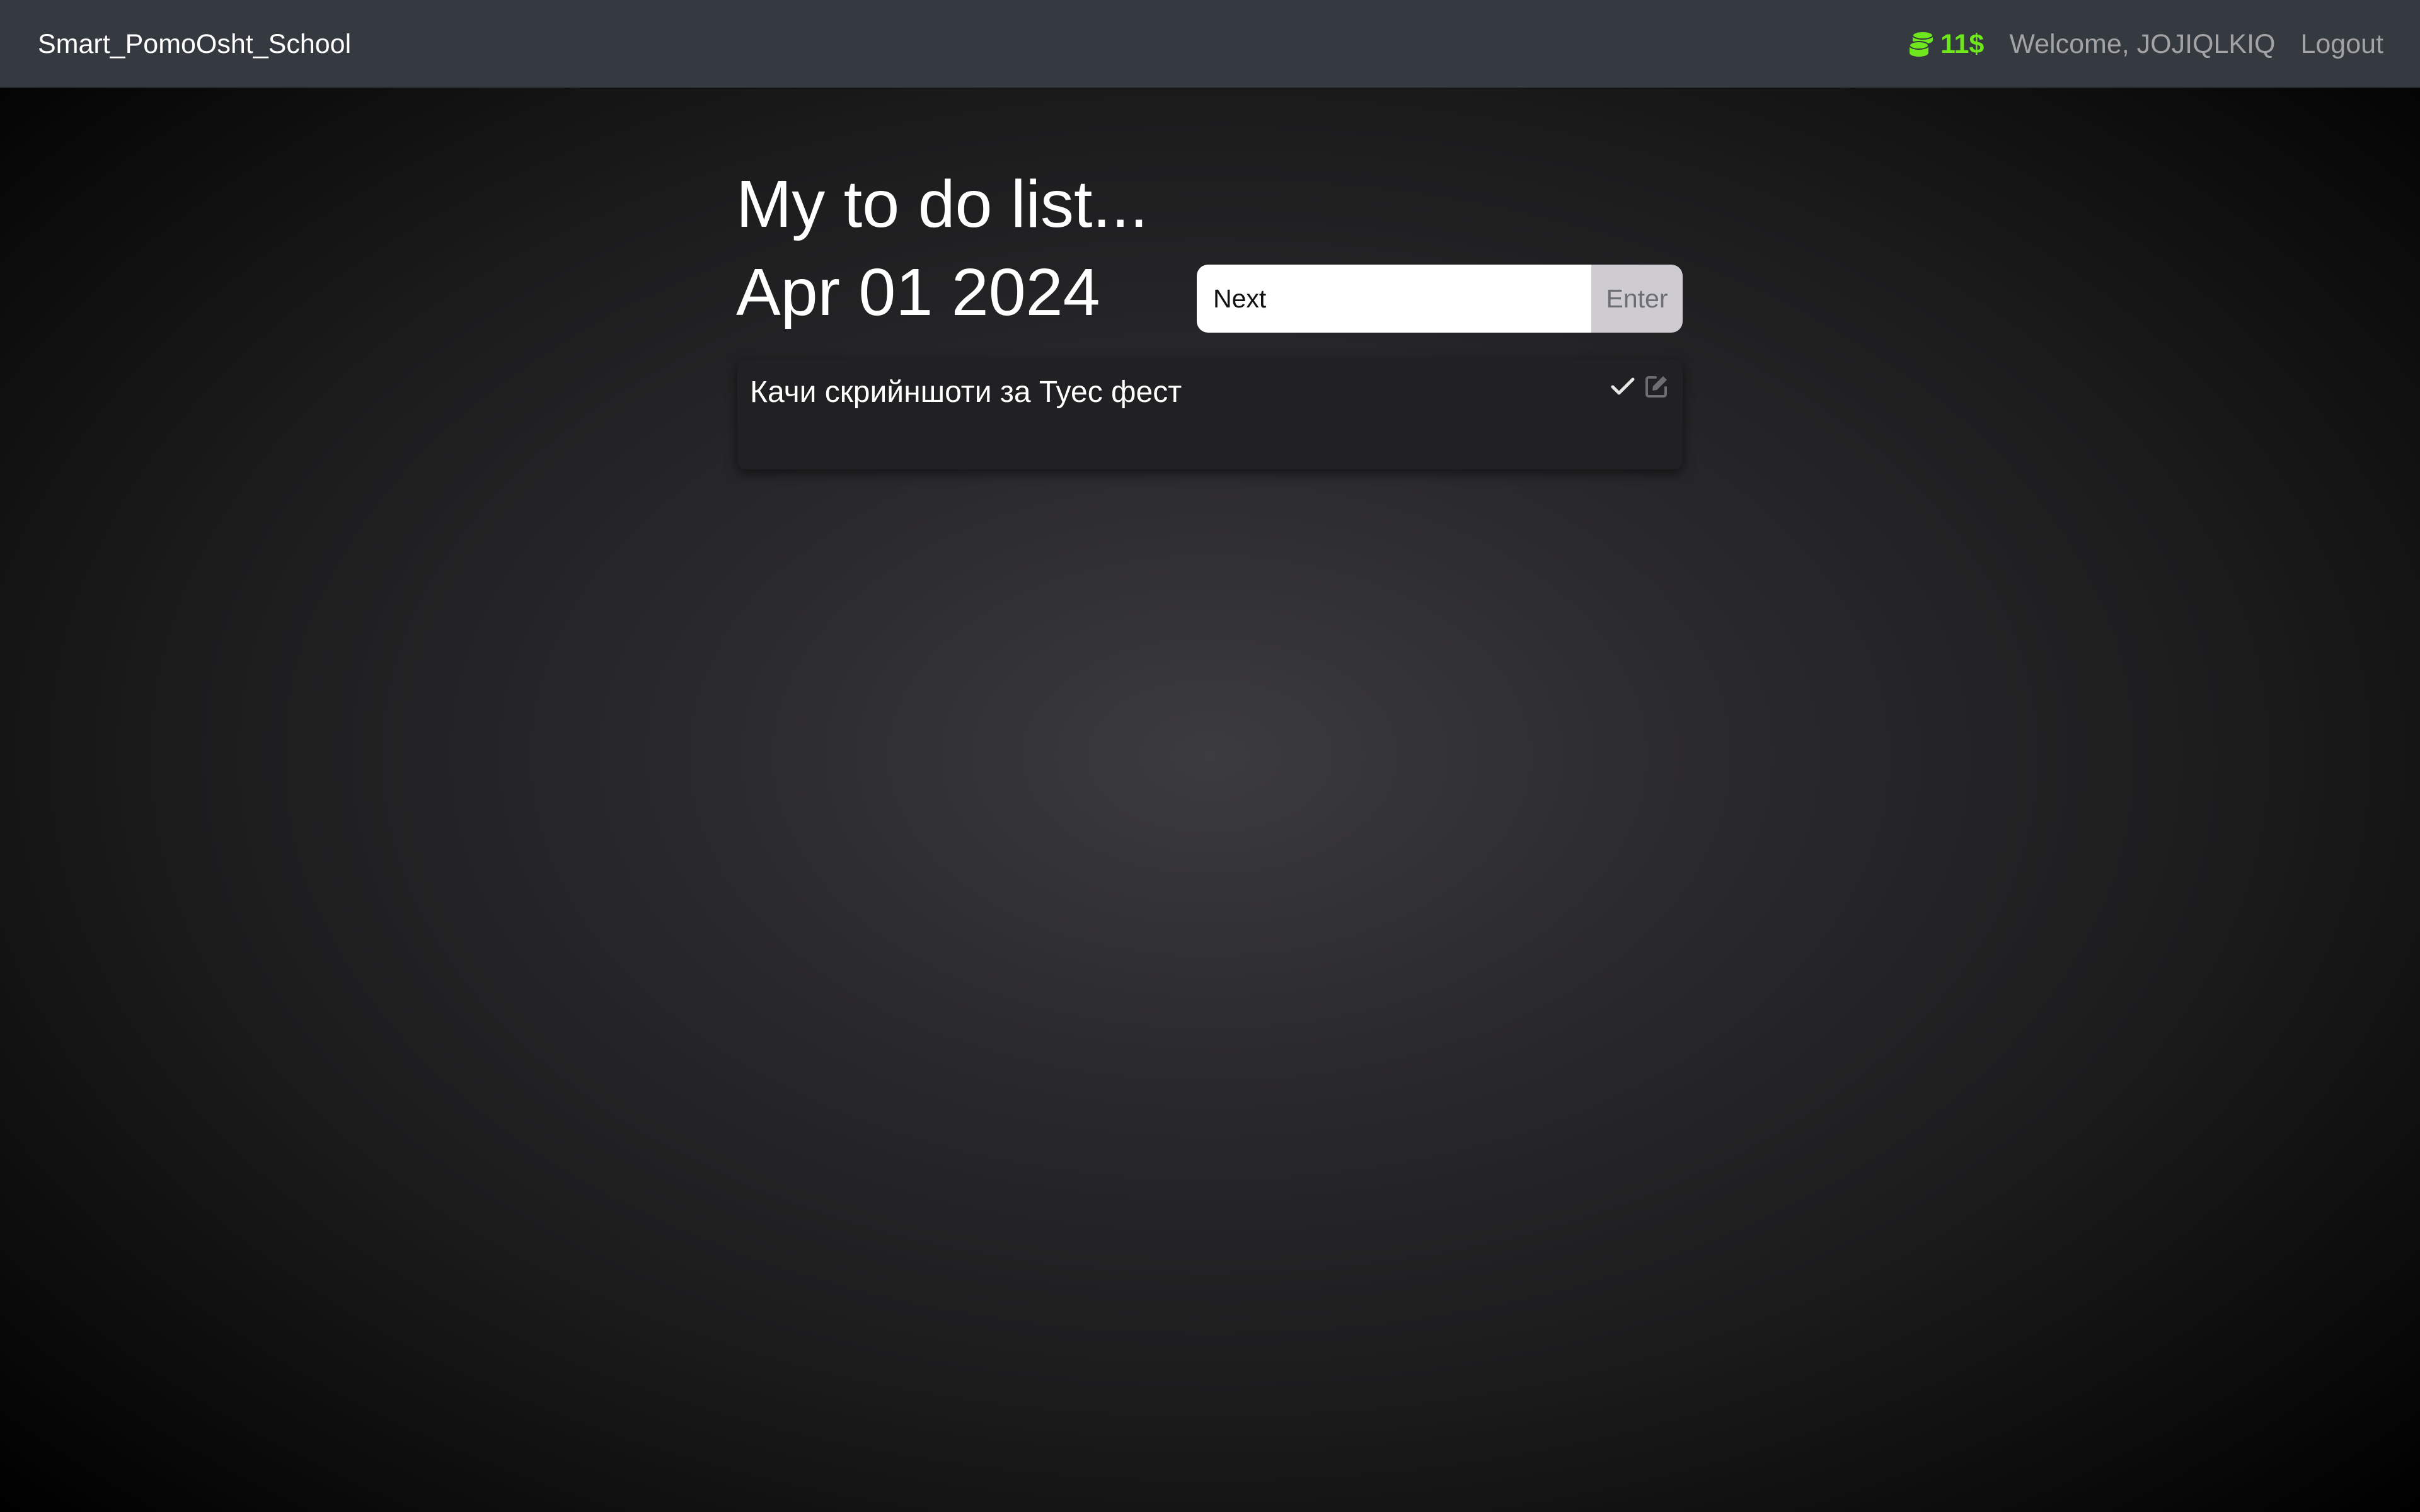 Image resolution: width=2420 pixels, height=1512 pixels. I want to click on task-input, so click(1394, 299).